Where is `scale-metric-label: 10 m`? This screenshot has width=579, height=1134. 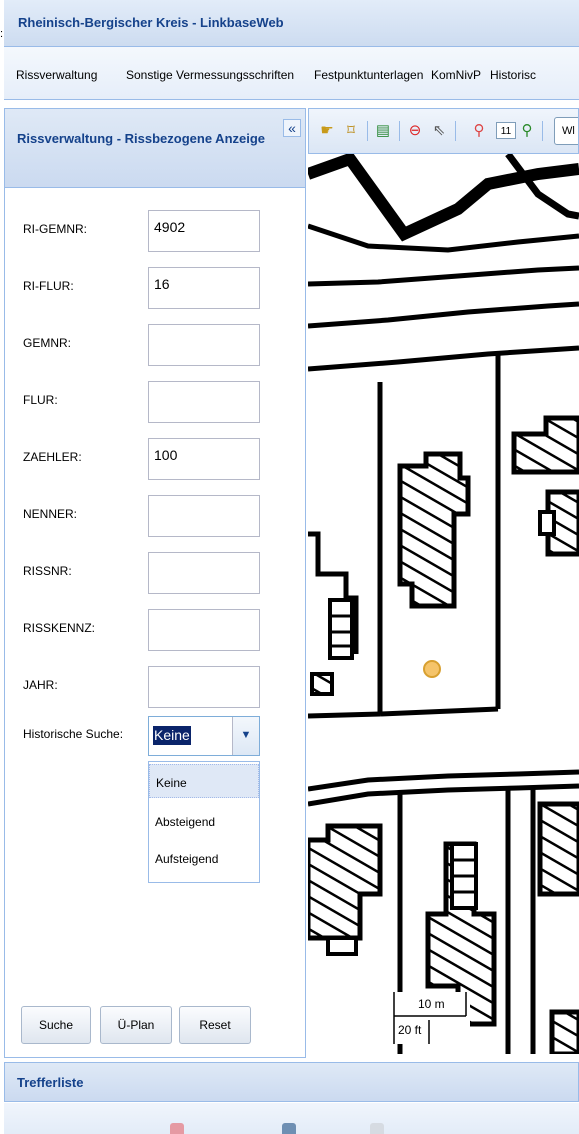 scale-metric-label: 10 m is located at coordinates (431, 1004).